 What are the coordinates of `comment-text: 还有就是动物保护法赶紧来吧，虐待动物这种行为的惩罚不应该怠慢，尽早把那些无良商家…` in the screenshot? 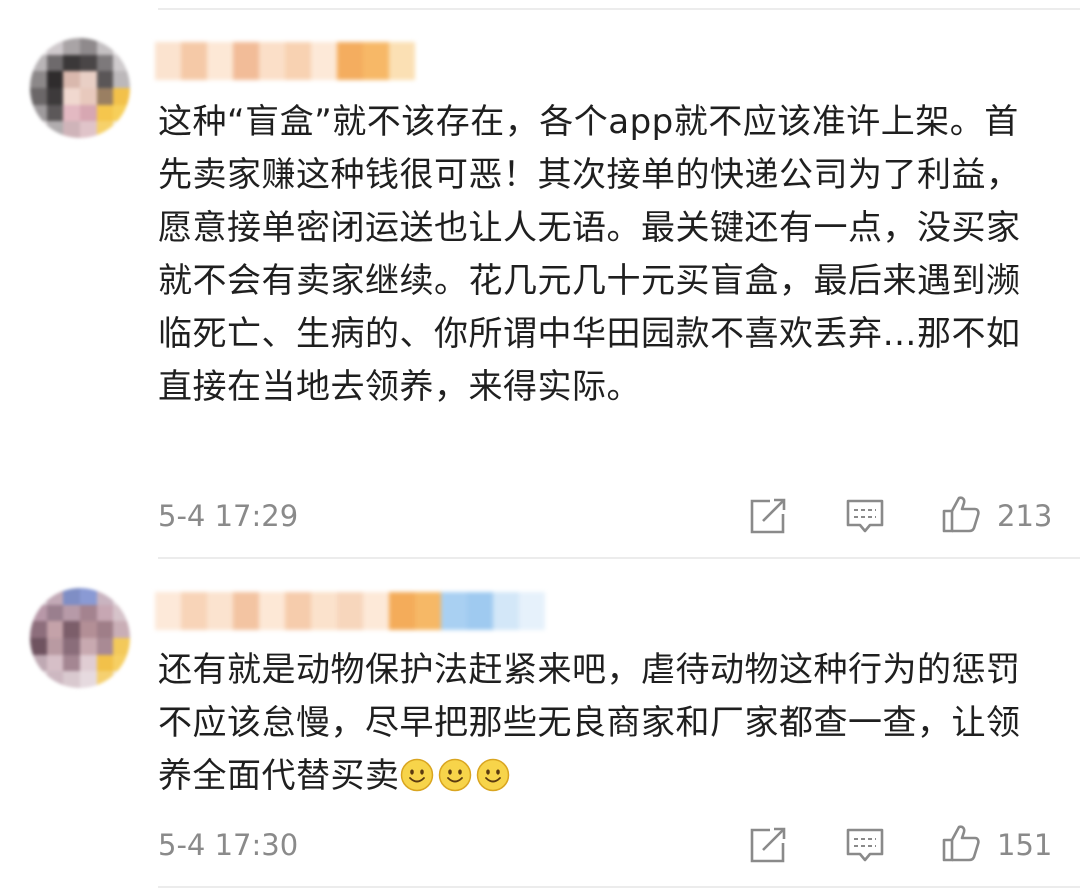 It's located at (598, 723).